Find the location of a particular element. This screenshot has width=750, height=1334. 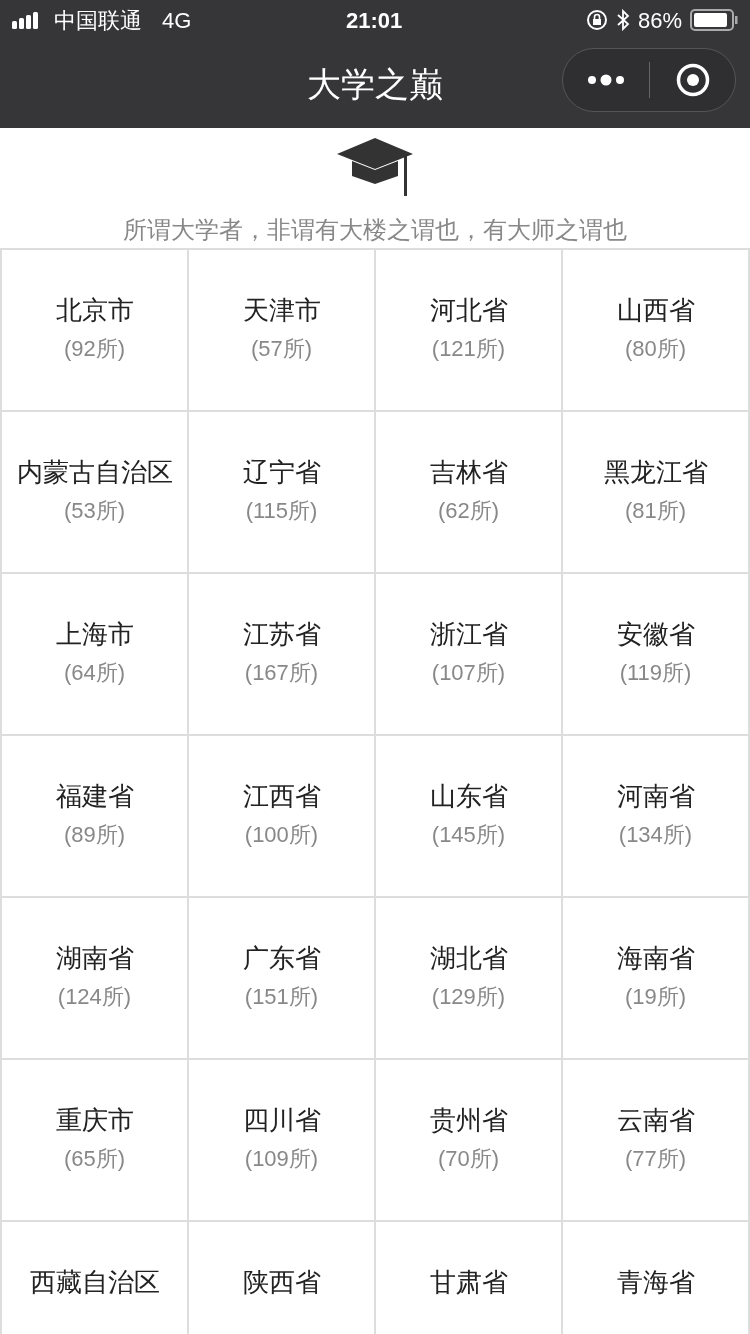

province-cell: 天津市 (57所) is located at coordinates (282, 331).